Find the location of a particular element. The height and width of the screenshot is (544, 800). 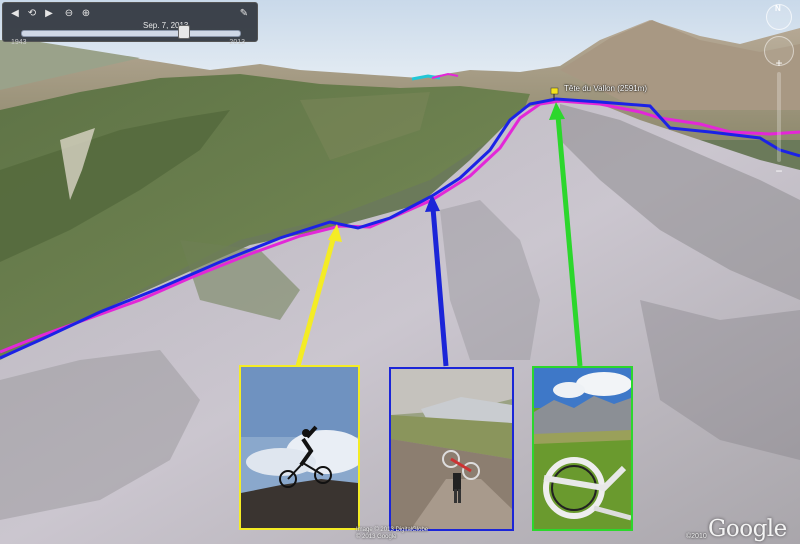

settings-icon: ⟲ is located at coordinates (32, 14).